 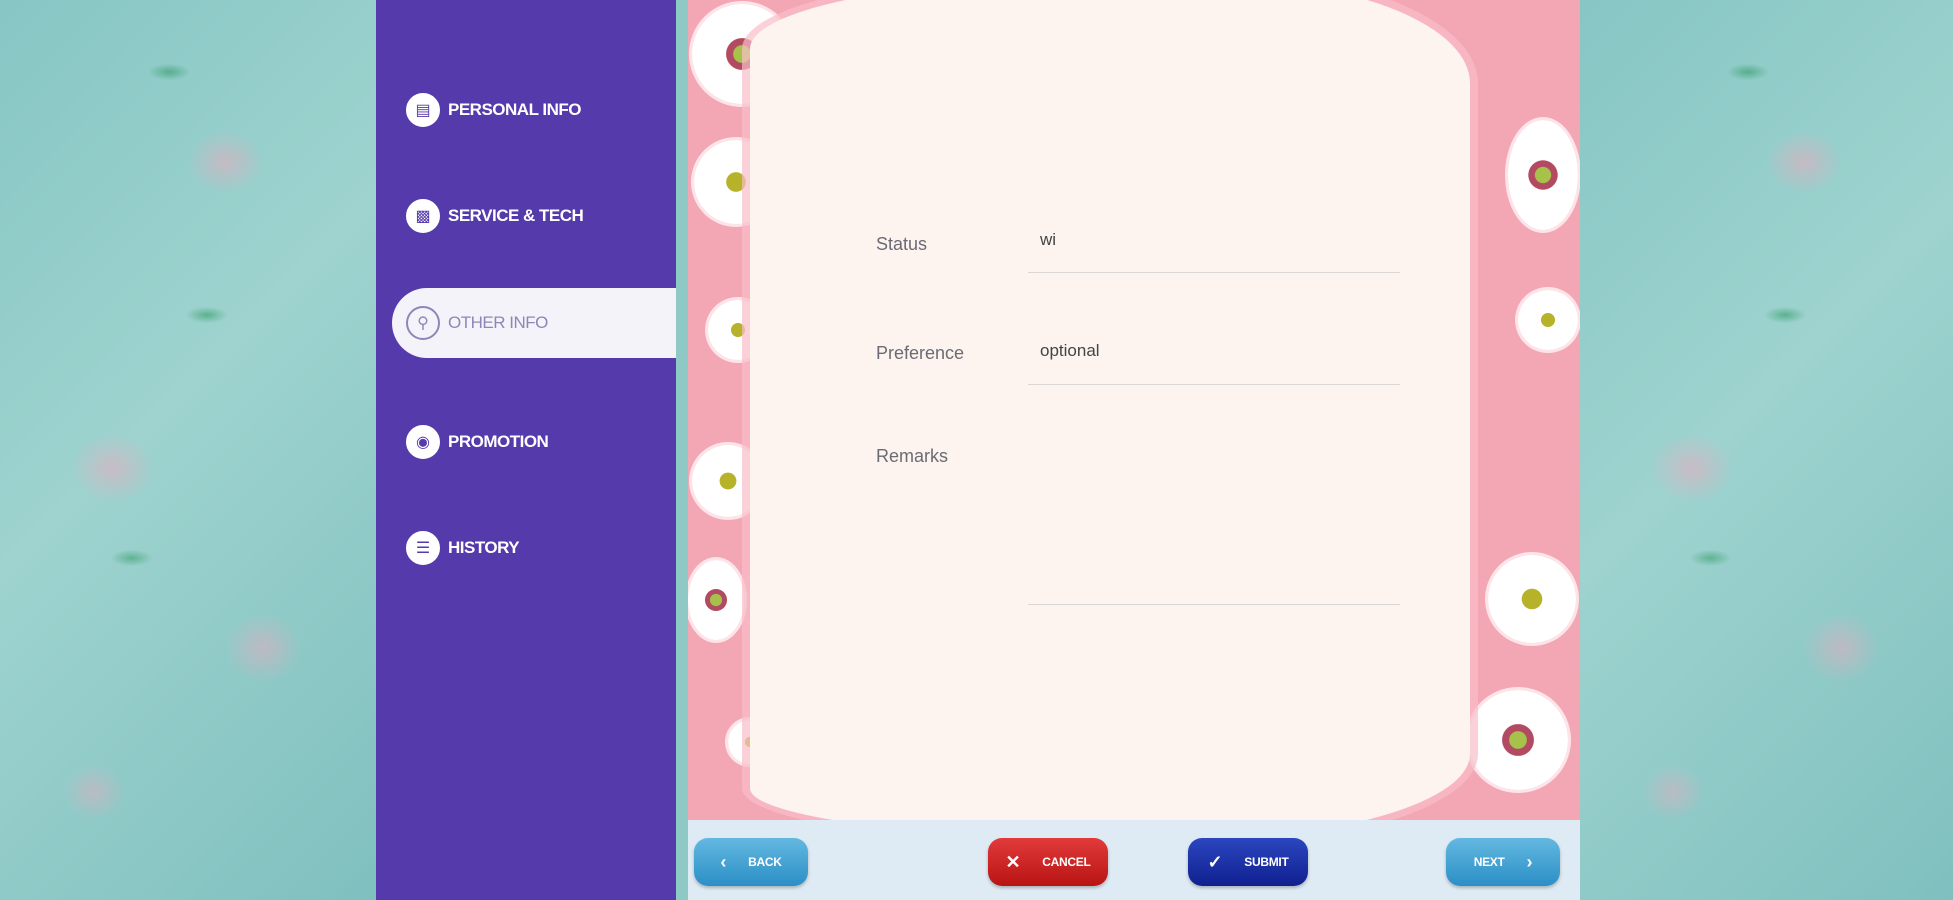 I want to click on remarks-textarea, so click(x=1214, y=522).